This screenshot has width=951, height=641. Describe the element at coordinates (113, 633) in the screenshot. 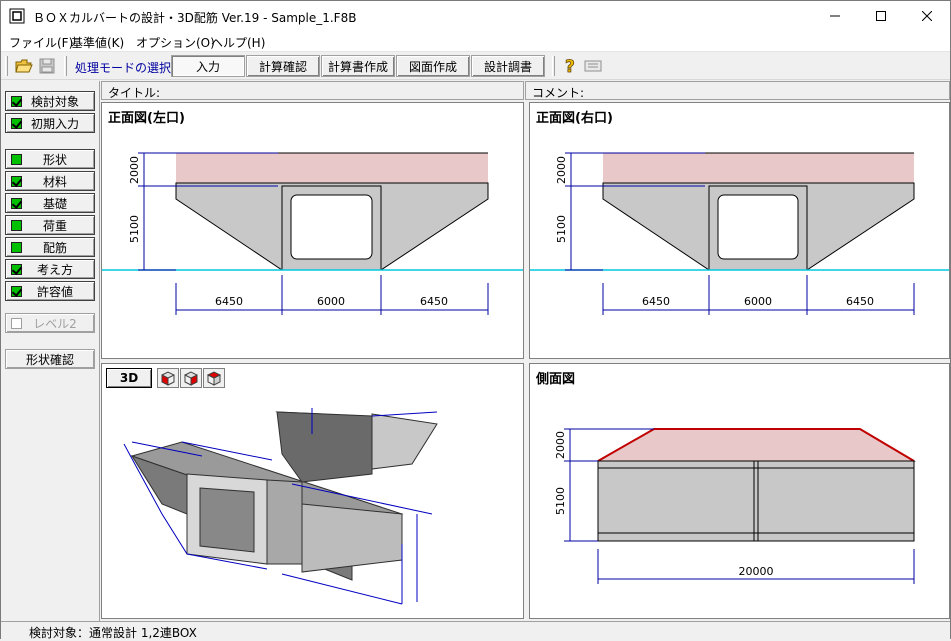

I see `status-text: 検討対象：通常設計 1,2連BOX` at that location.